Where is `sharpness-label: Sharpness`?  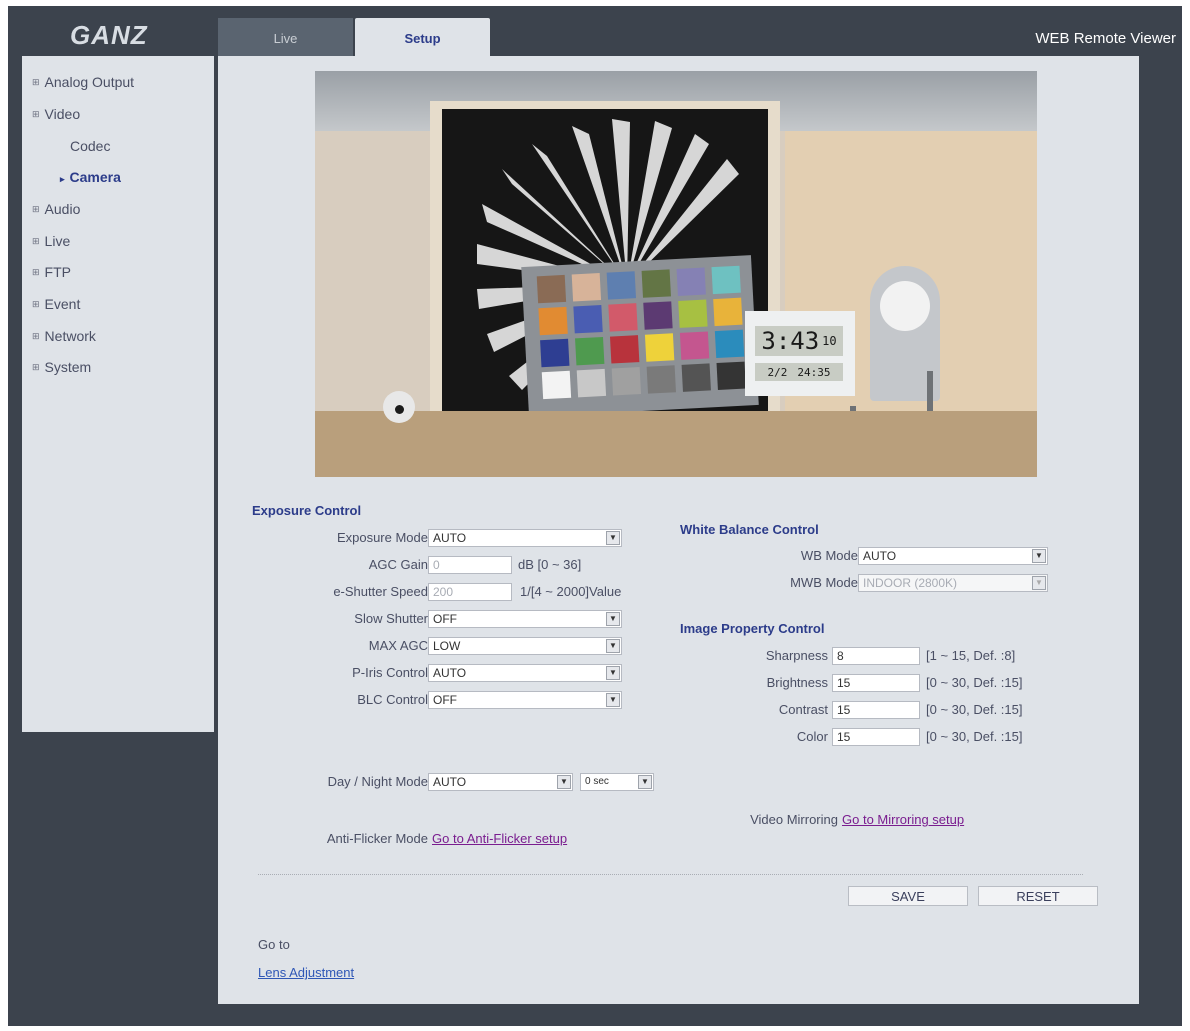 sharpness-label: Sharpness is located at coordinates (796, 655).